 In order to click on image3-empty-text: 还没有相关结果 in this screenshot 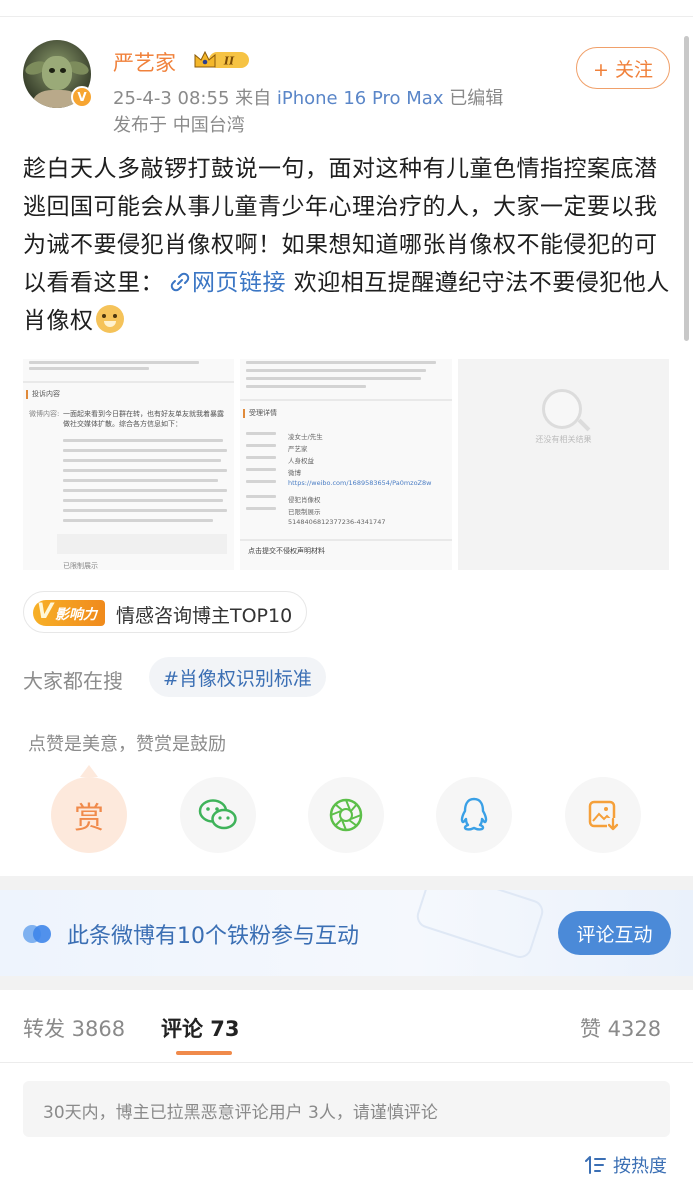, I will do `click(563, 439)`.